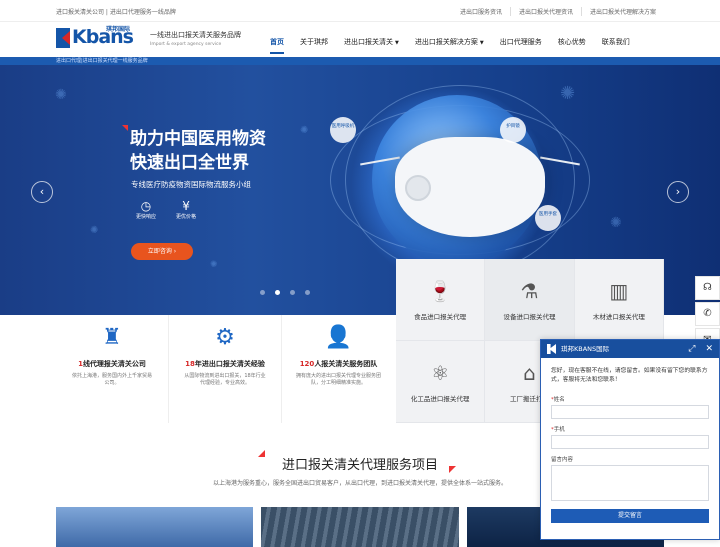 The image size is (720, 547). What do you see at coordinates (285, 292) in the screenshot?
I see `slide-dots` at bounding box center [285, 292].